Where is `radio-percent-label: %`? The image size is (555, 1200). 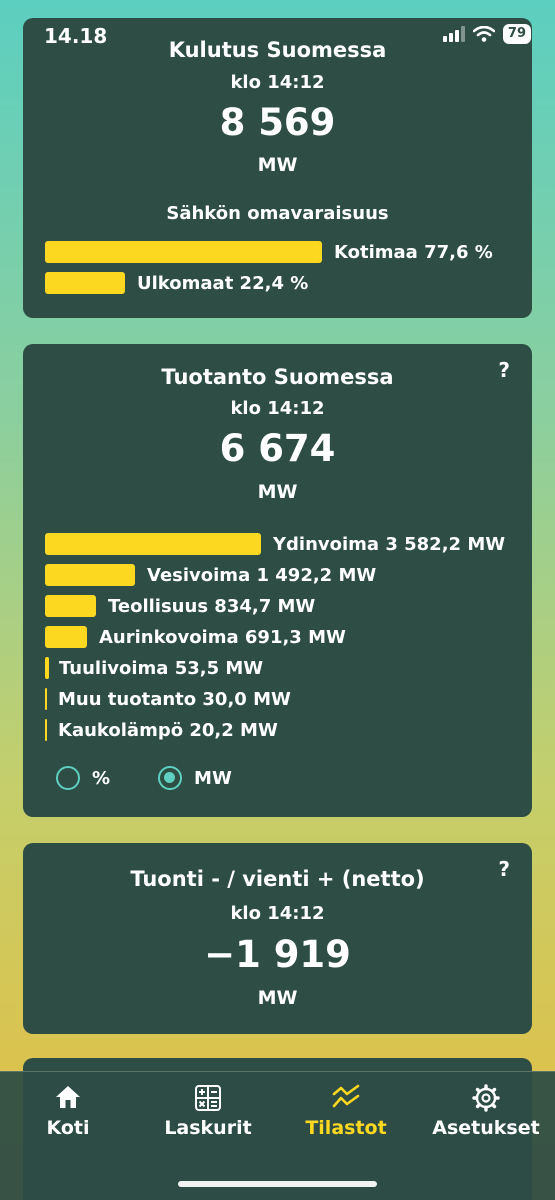 radio-percent-label: % is located at coordinates (101, 778).